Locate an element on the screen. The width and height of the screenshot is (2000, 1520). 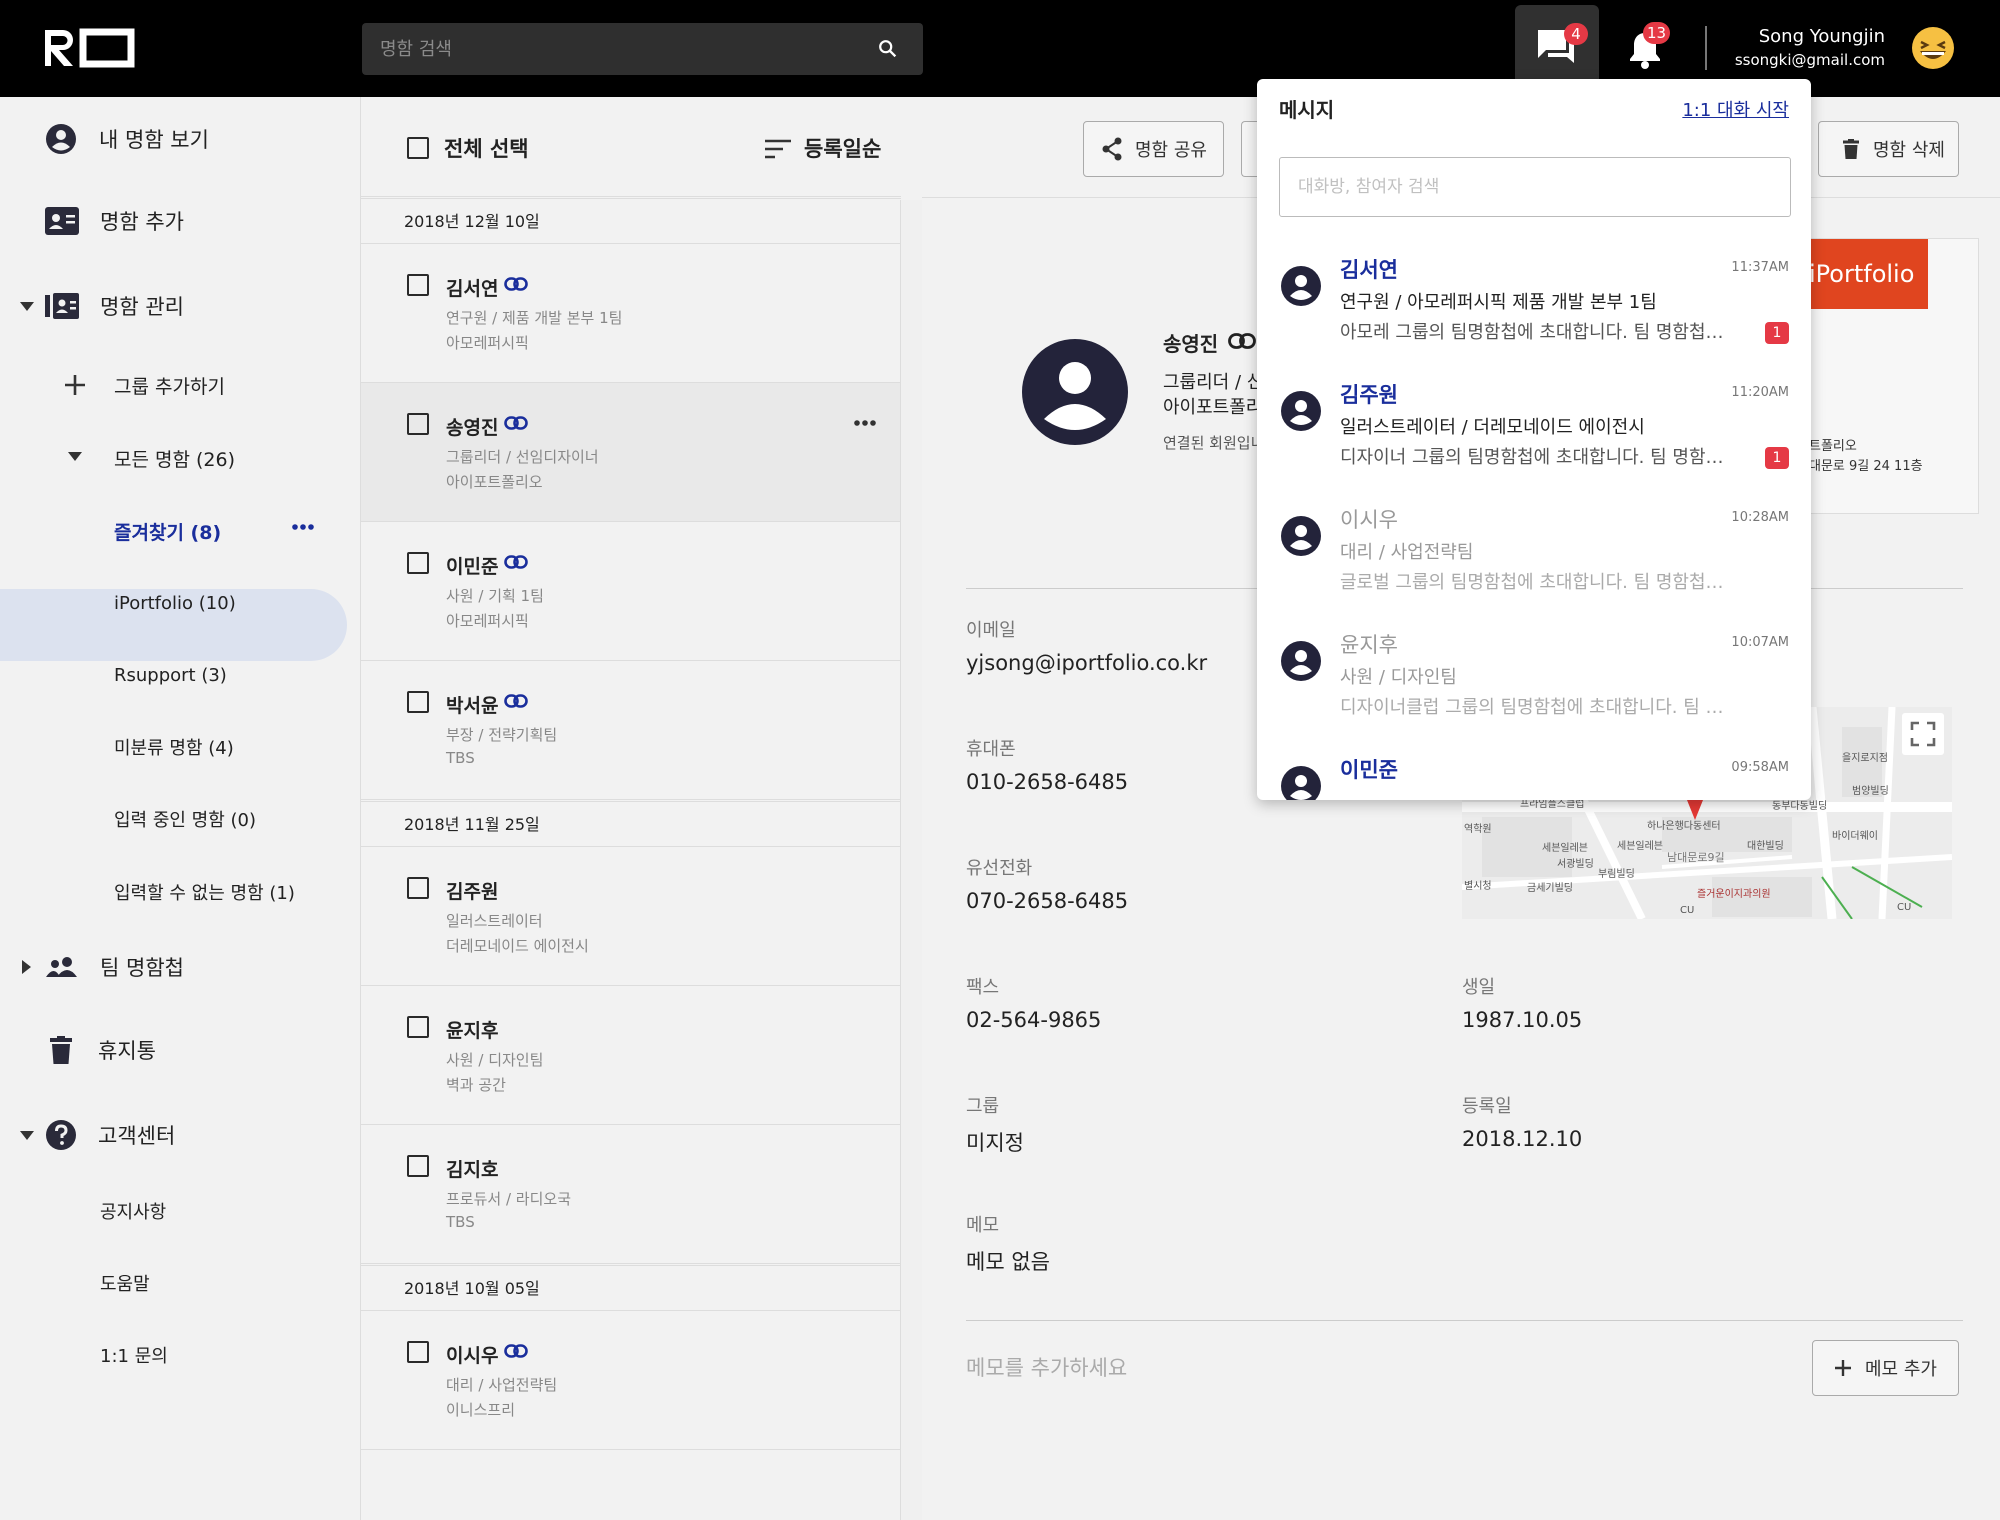
sidebar-item-group: 입력할 수 없는 명함 (1) is located at coordinates (204, 892).